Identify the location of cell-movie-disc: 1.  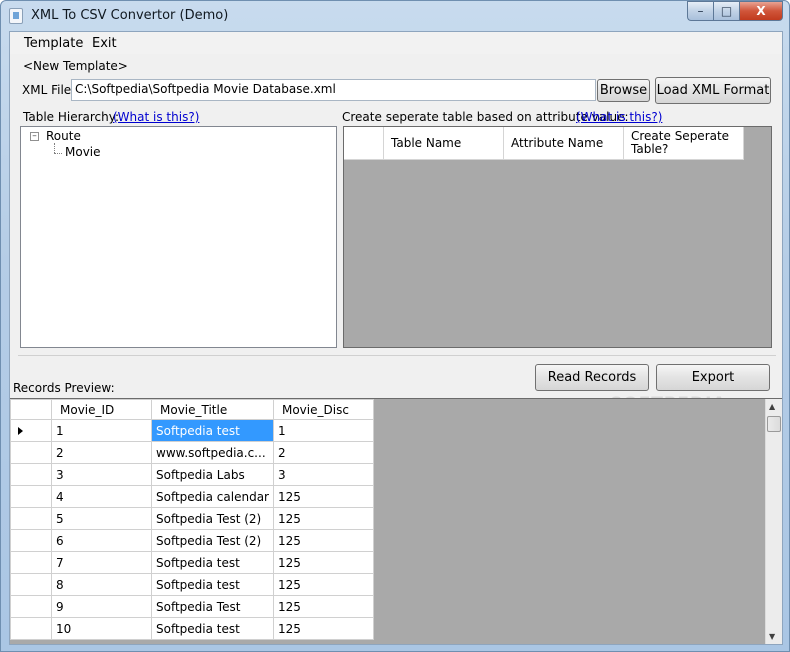
(323, 430).